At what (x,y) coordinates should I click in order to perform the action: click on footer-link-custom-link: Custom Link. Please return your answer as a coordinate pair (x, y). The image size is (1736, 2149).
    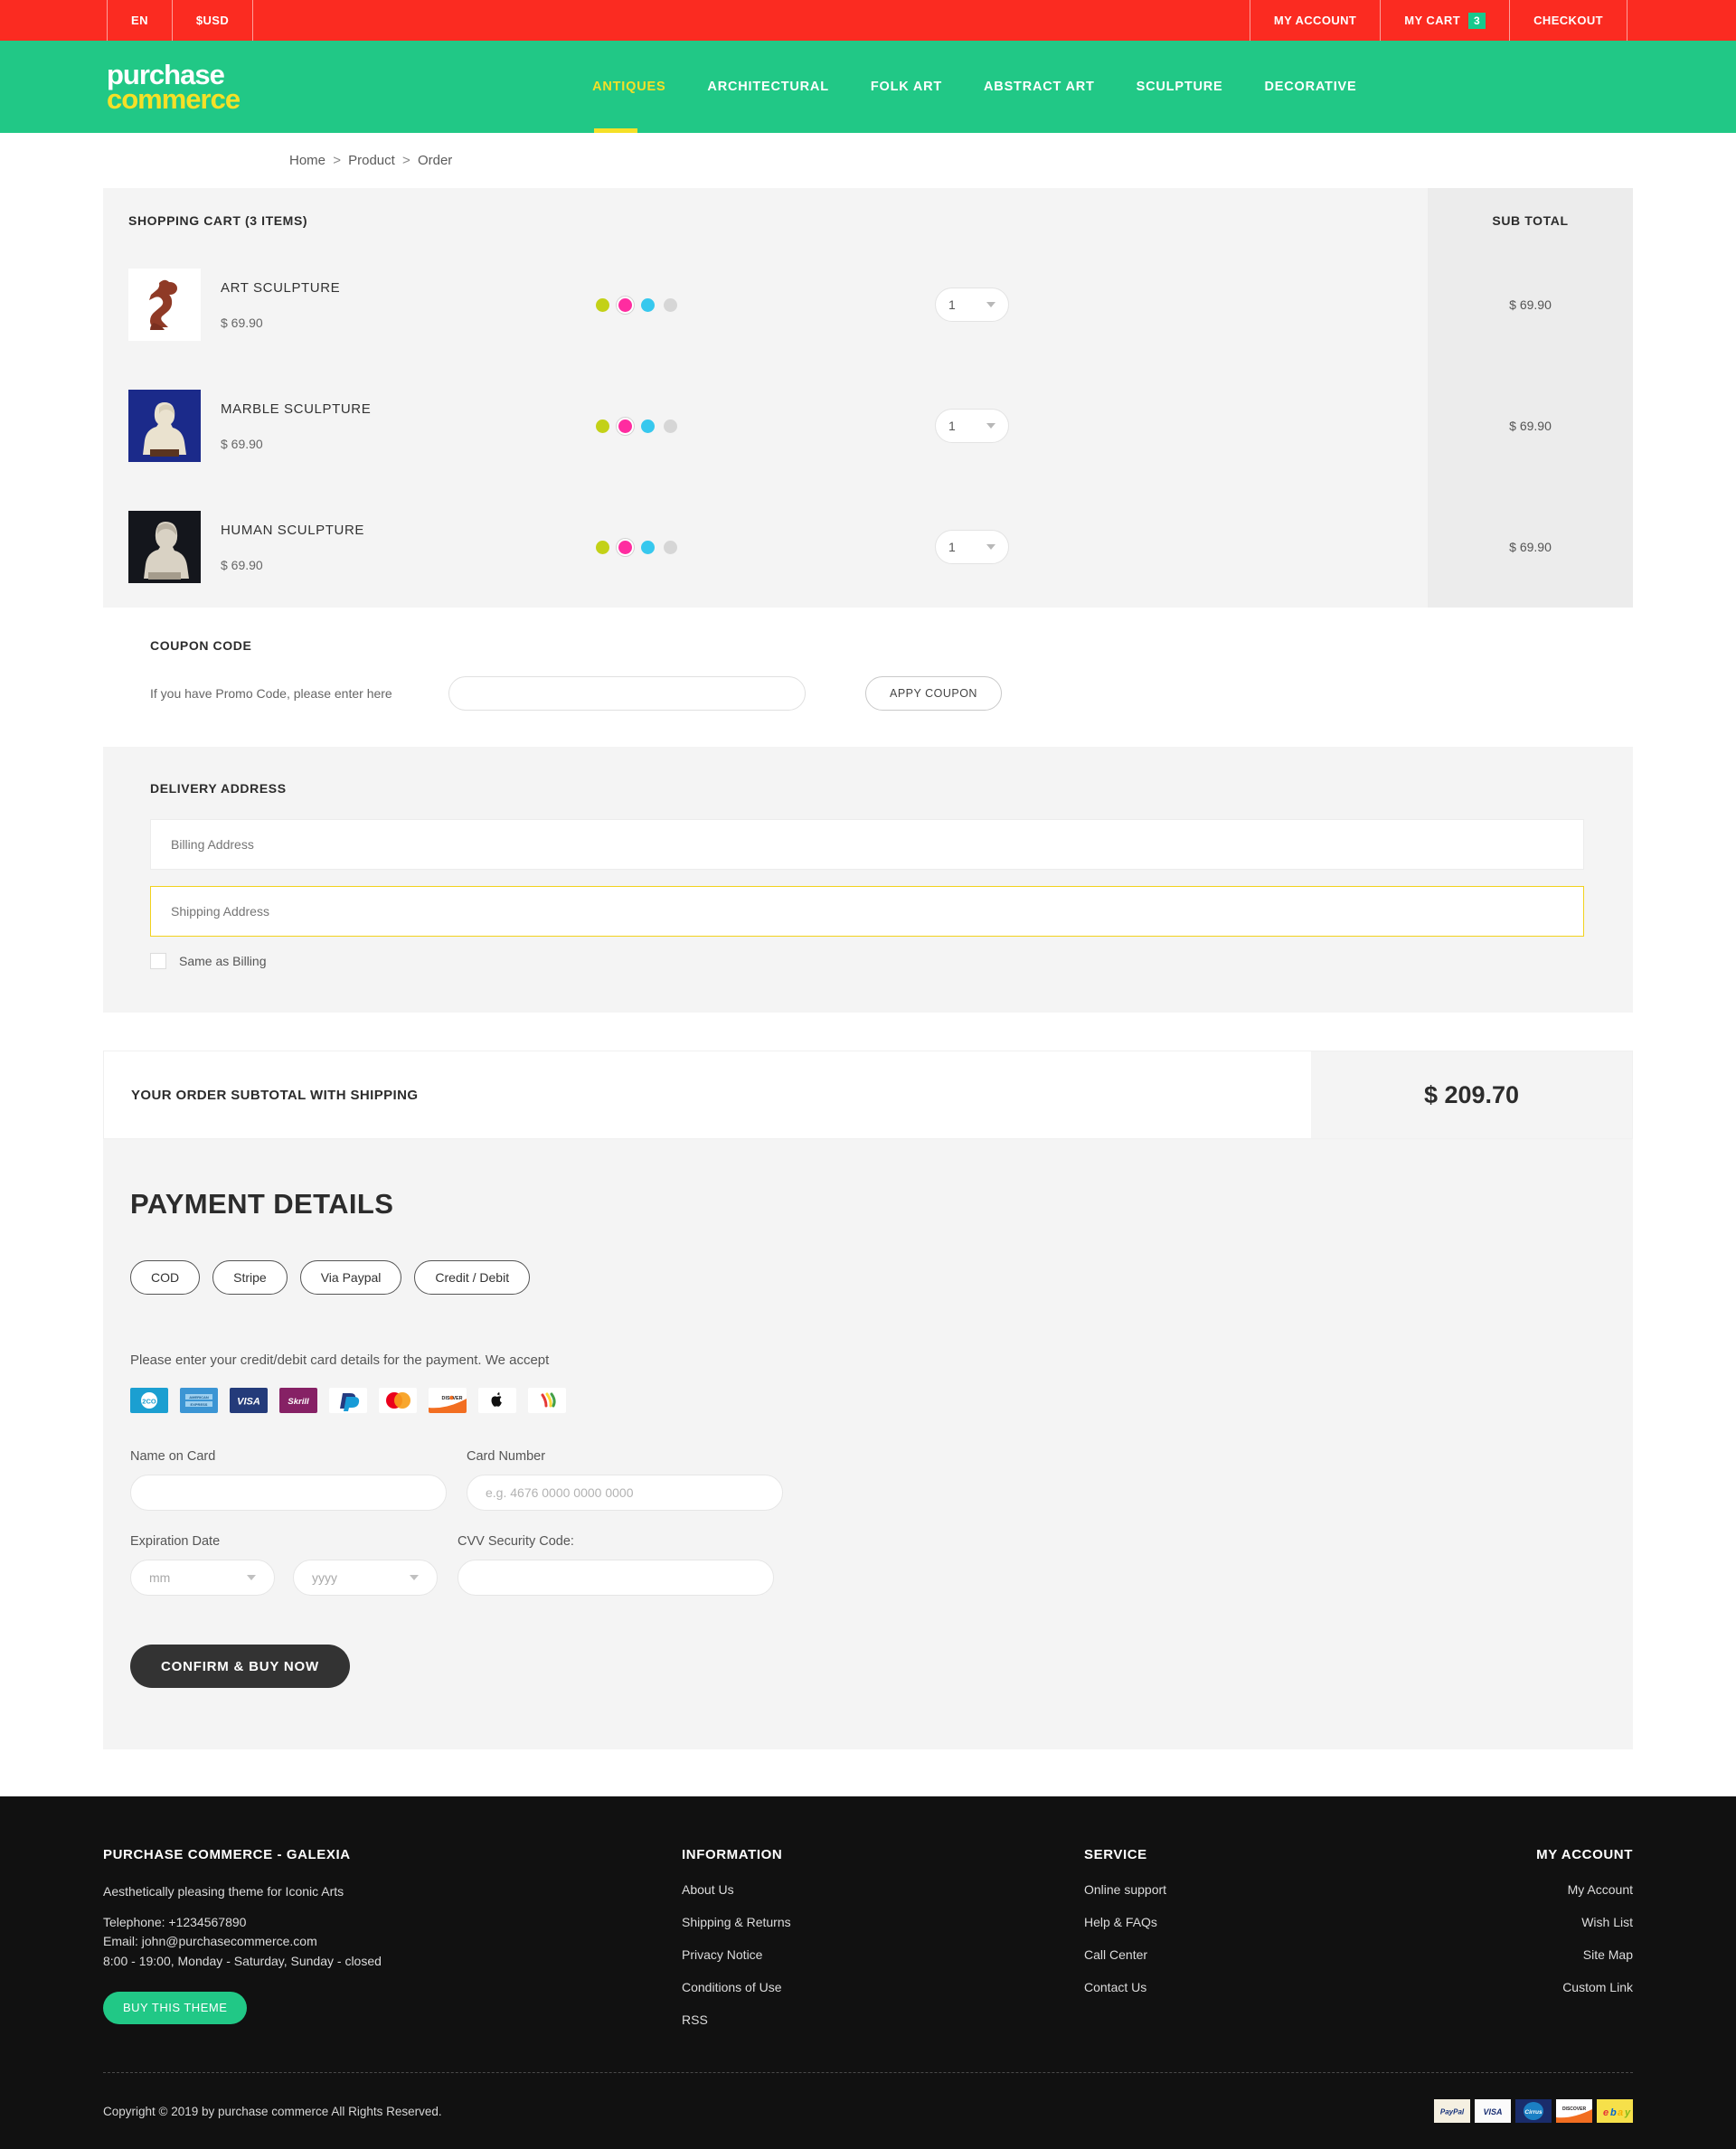
    Looking at the image, I should click on (1569, 1987).